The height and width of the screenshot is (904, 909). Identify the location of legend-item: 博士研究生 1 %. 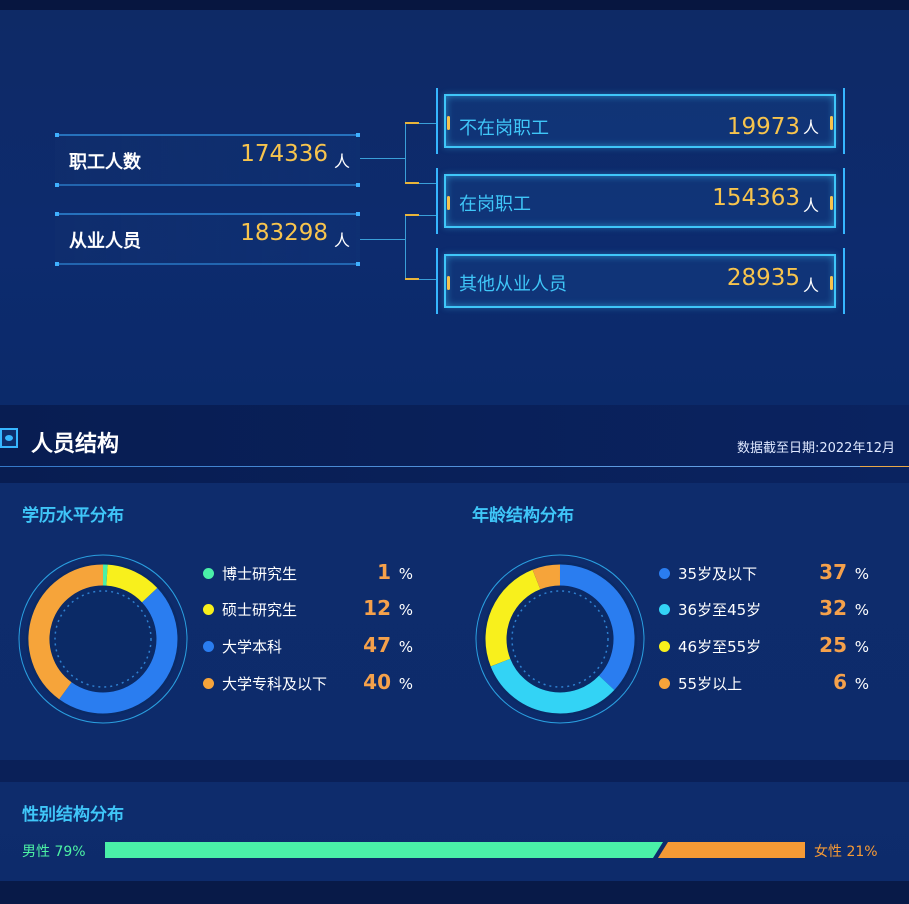
(308, 573).